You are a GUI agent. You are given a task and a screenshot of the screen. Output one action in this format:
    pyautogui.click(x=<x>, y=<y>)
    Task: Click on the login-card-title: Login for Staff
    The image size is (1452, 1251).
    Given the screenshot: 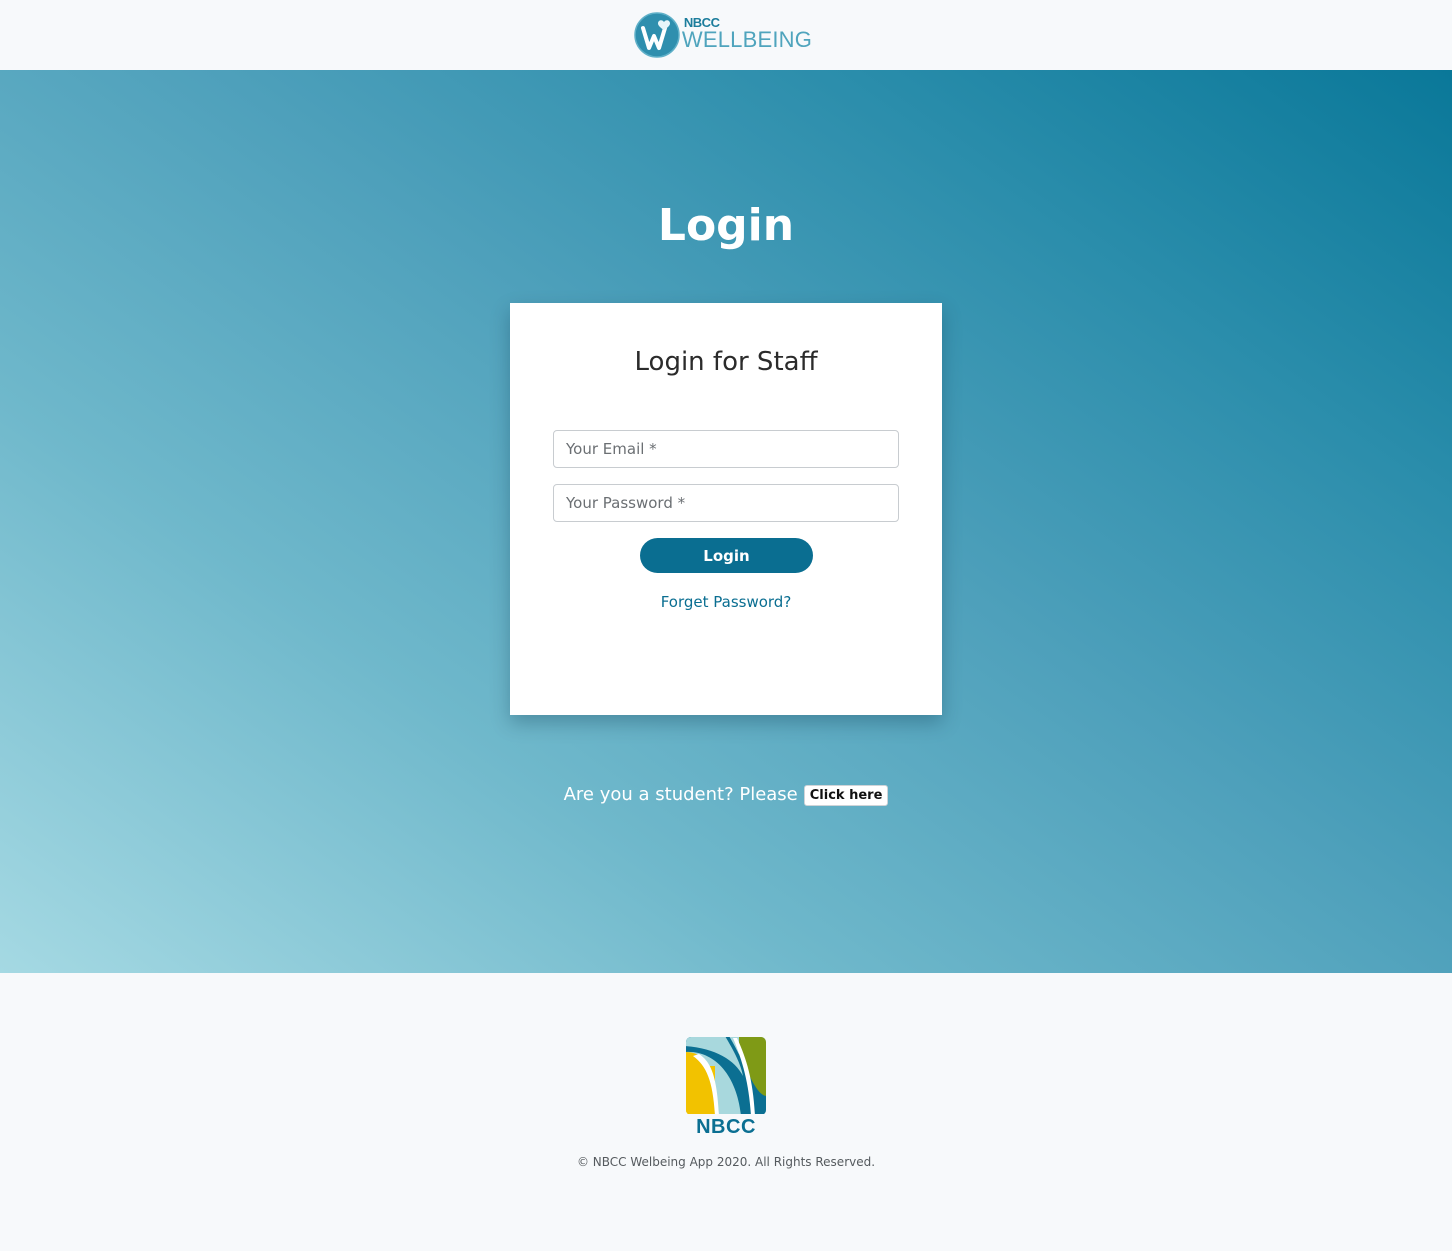 What is the action you would take?
    pyautogui.click(x=726, y=362)
    